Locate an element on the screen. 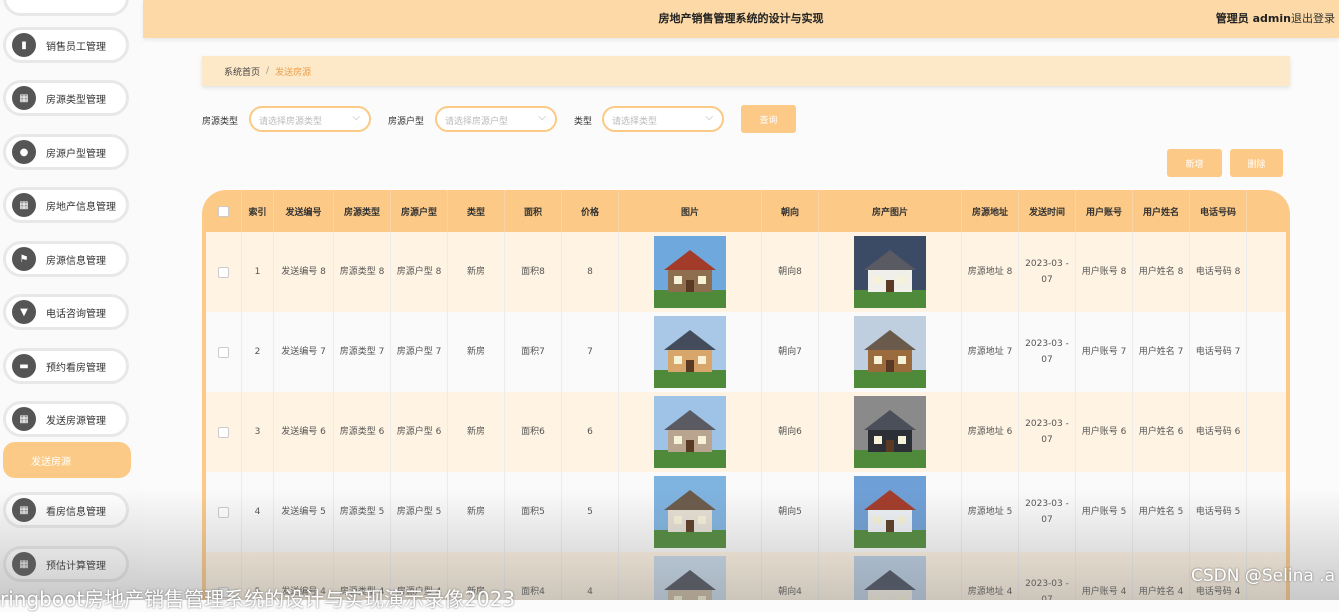 The width and height of the screenshot is (1339, 612). phone: 电话号码 8 is located at coordinates (1218, 272).